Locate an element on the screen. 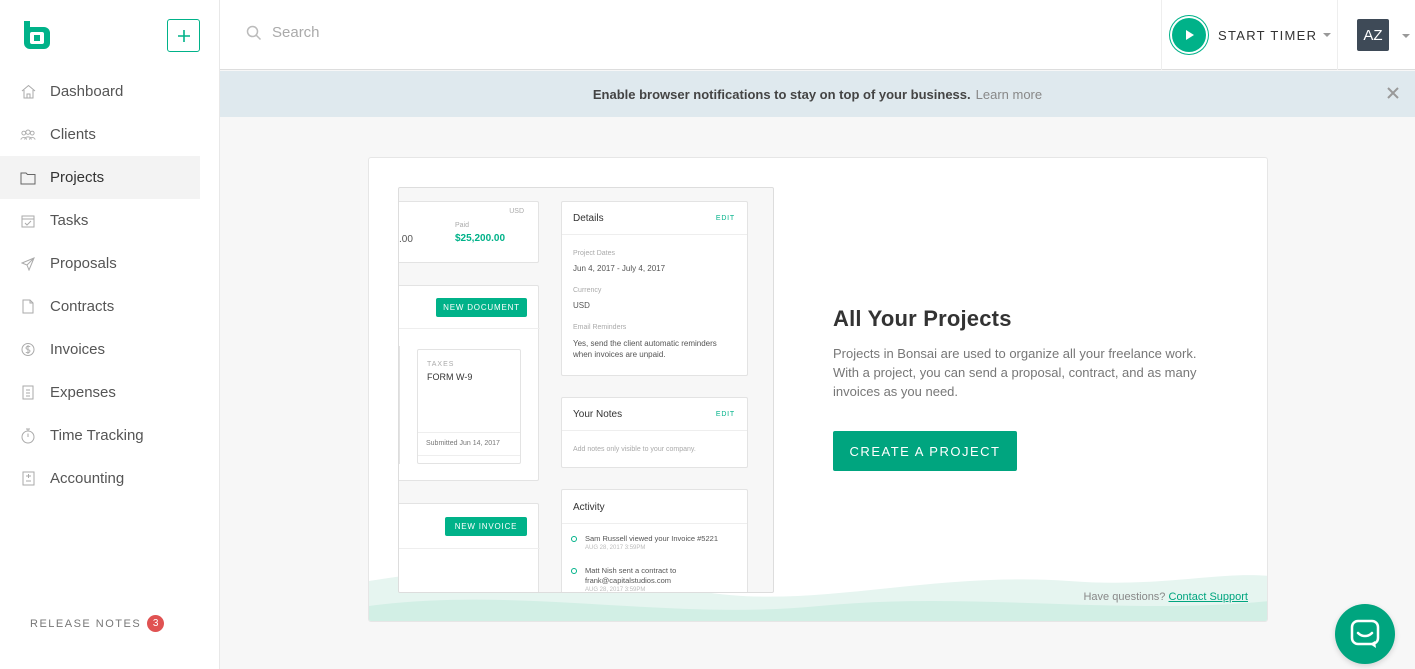 This screenshot has width=1415, height=669. sidebar-item-label: Proposals is located at coordinates (83, 263).